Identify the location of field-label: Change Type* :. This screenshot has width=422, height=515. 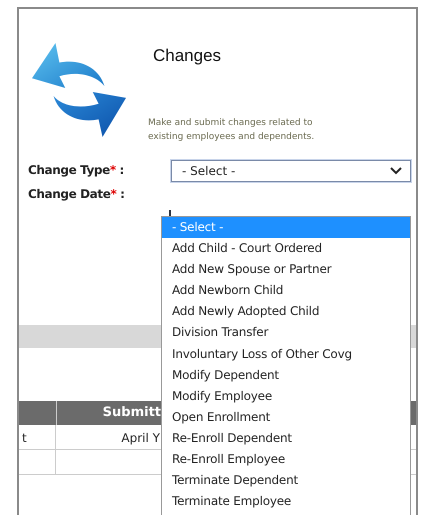
(76, 170).